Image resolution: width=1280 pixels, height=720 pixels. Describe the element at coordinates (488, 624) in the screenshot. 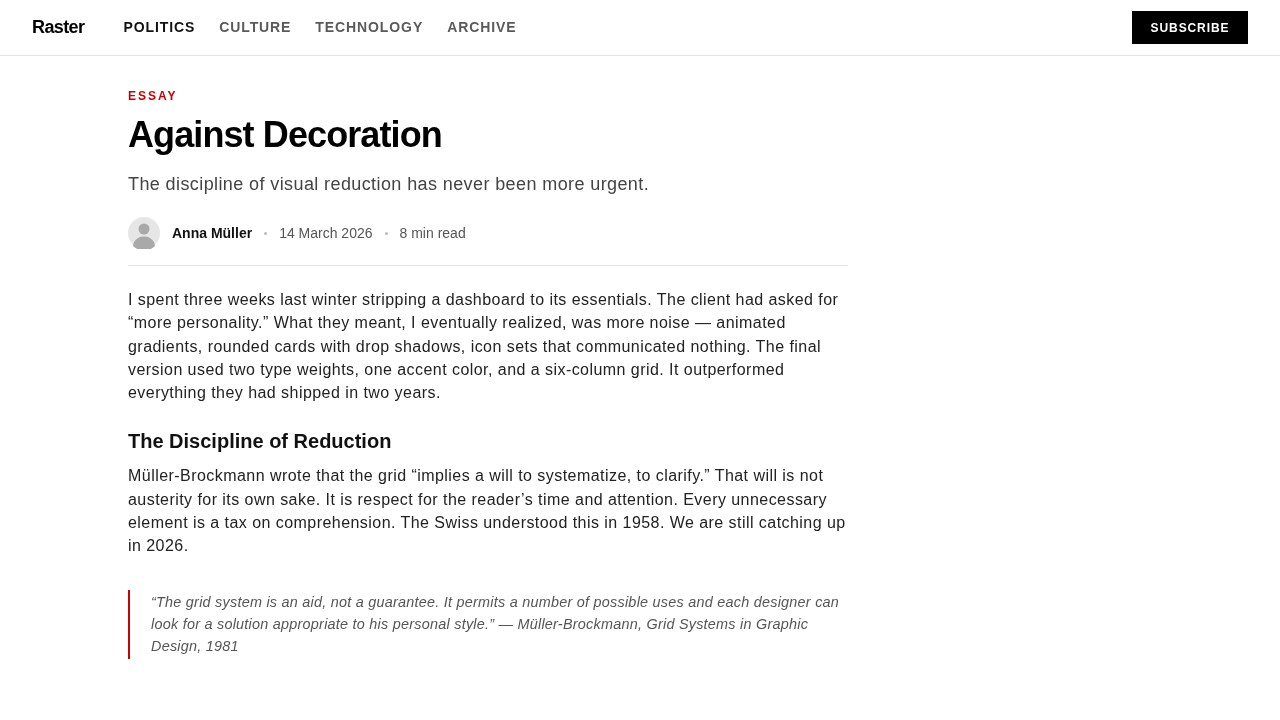

I see `pull-quote: “The grid system is an aid, not a guarantee. It permits a number of possible uses and each designer can look for a solution appropriate to his personal style.” — Müller-Brockmann, Grid Systems in Graphic Design, 1981` at that location.